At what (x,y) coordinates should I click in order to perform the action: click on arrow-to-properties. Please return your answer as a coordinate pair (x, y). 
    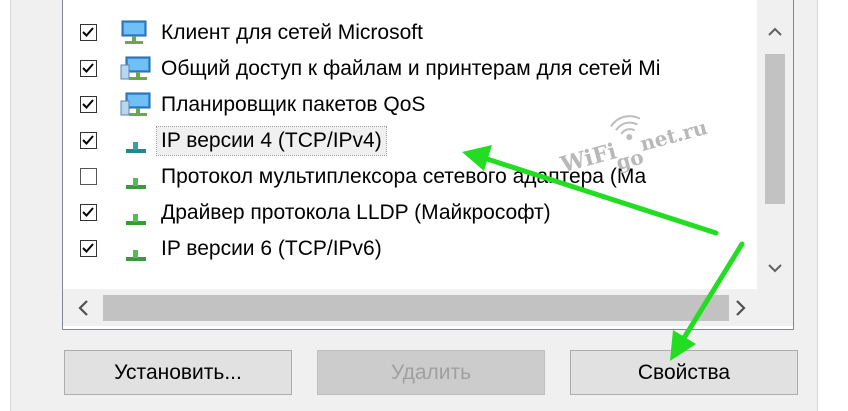
    Looking at the image, I should click on (713, 291).